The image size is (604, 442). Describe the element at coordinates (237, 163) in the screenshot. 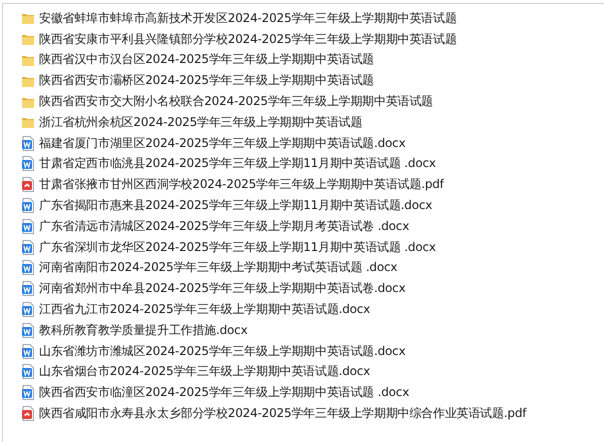

I see `file-name: 甘肃省定西市临洮县2024-2025学年三年级上学期11月期中英语试题 .docx` at that location.